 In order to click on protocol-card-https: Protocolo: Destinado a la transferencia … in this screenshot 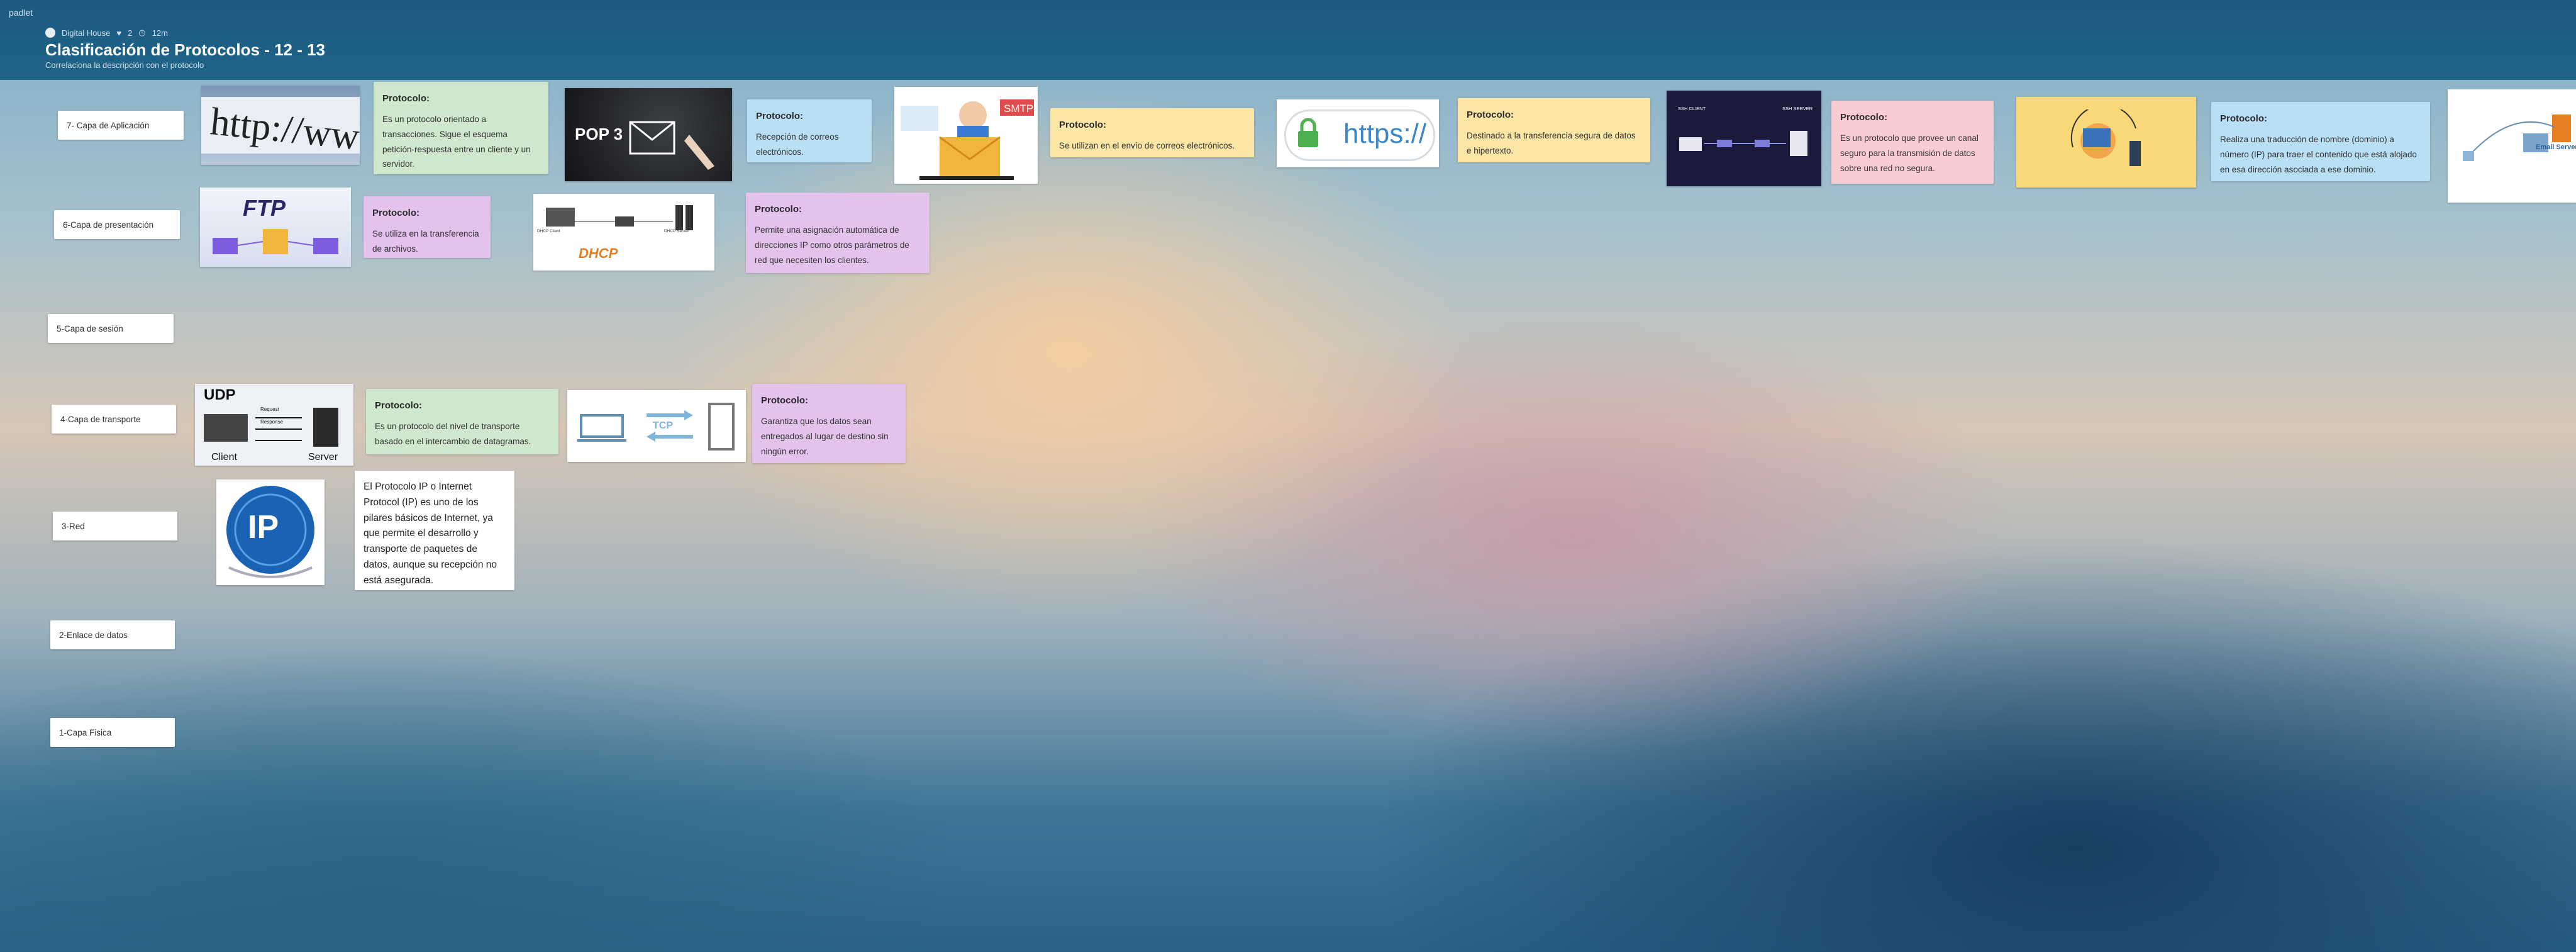, I will do `click(1554, 130)`.